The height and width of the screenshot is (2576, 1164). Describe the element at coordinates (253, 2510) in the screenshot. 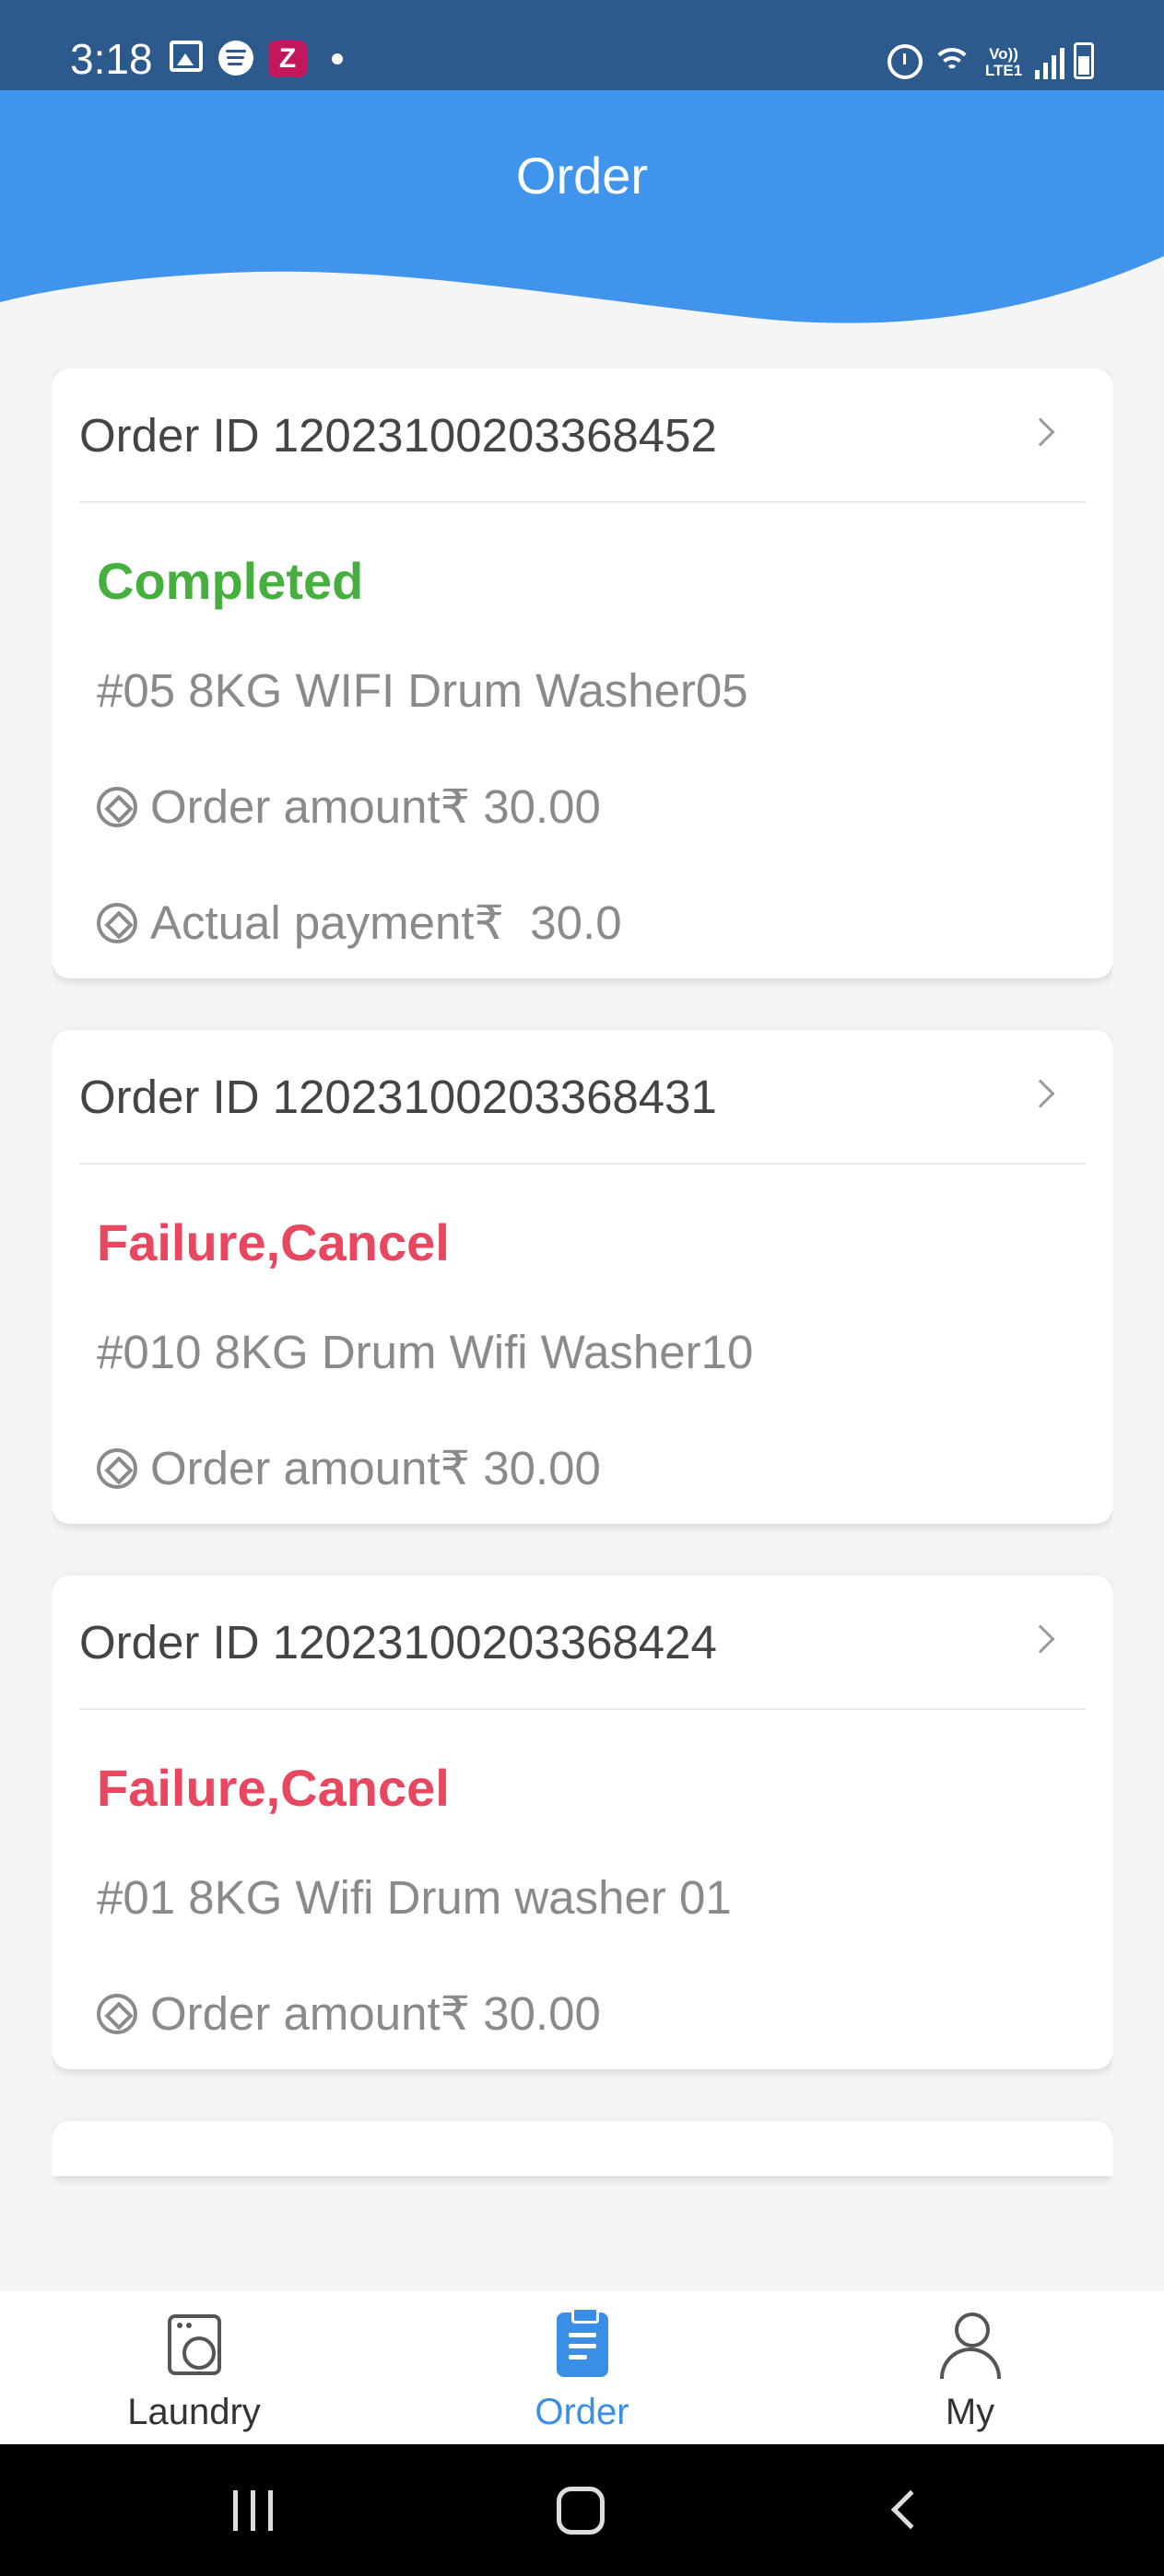

I see `recents-icon` at that location.